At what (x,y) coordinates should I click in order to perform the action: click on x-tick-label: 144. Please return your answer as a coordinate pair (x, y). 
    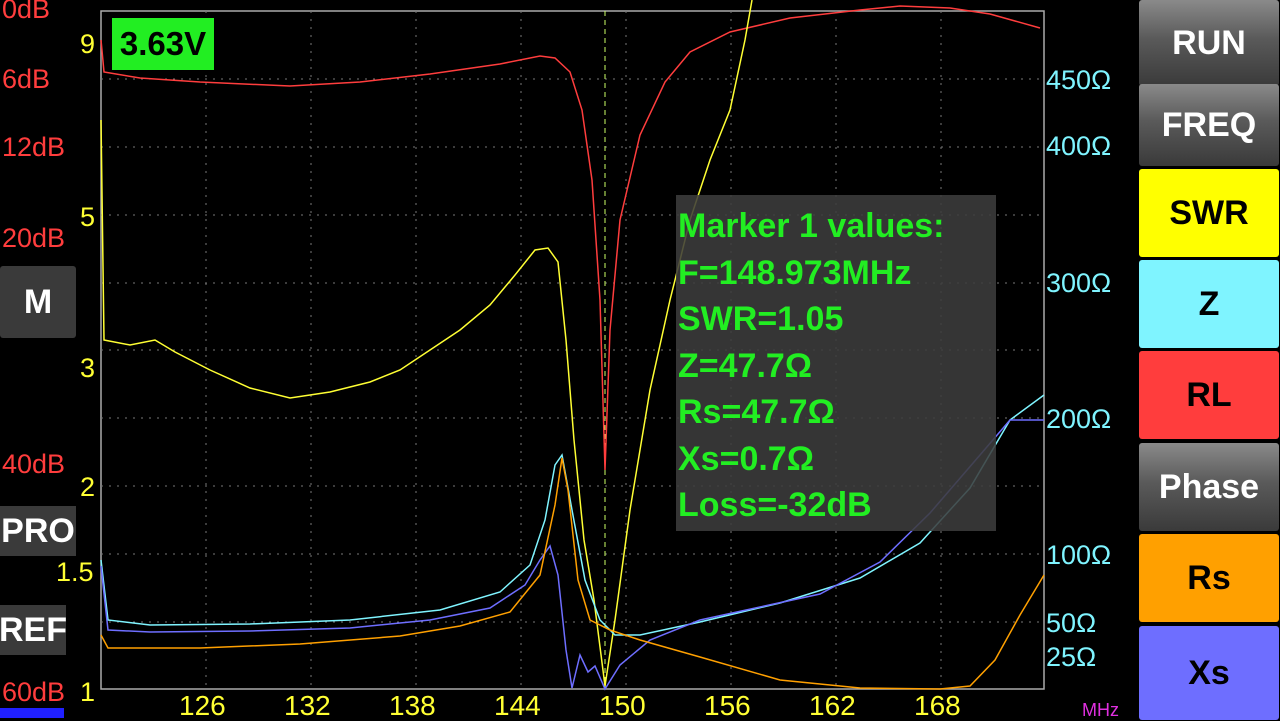
    Looking at the image, I should click on (517, 705).